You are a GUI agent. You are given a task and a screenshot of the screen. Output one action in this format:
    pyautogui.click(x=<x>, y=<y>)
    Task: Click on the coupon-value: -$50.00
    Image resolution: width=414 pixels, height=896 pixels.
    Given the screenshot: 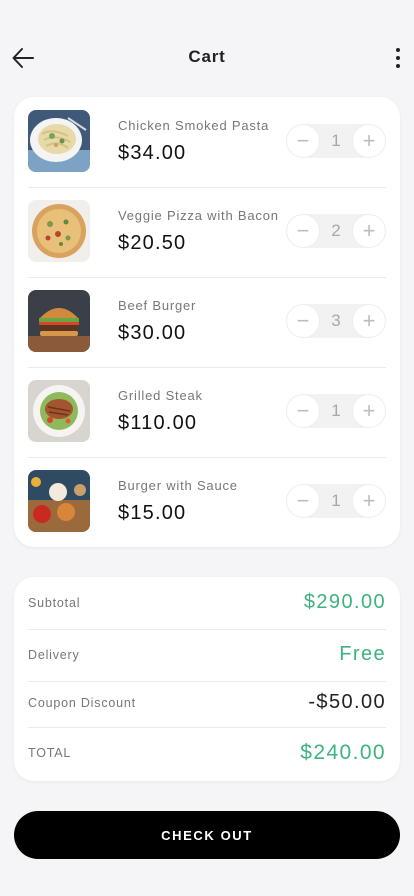 What is the action you would take?
    pyautogui.click(x=347, y=702)
    